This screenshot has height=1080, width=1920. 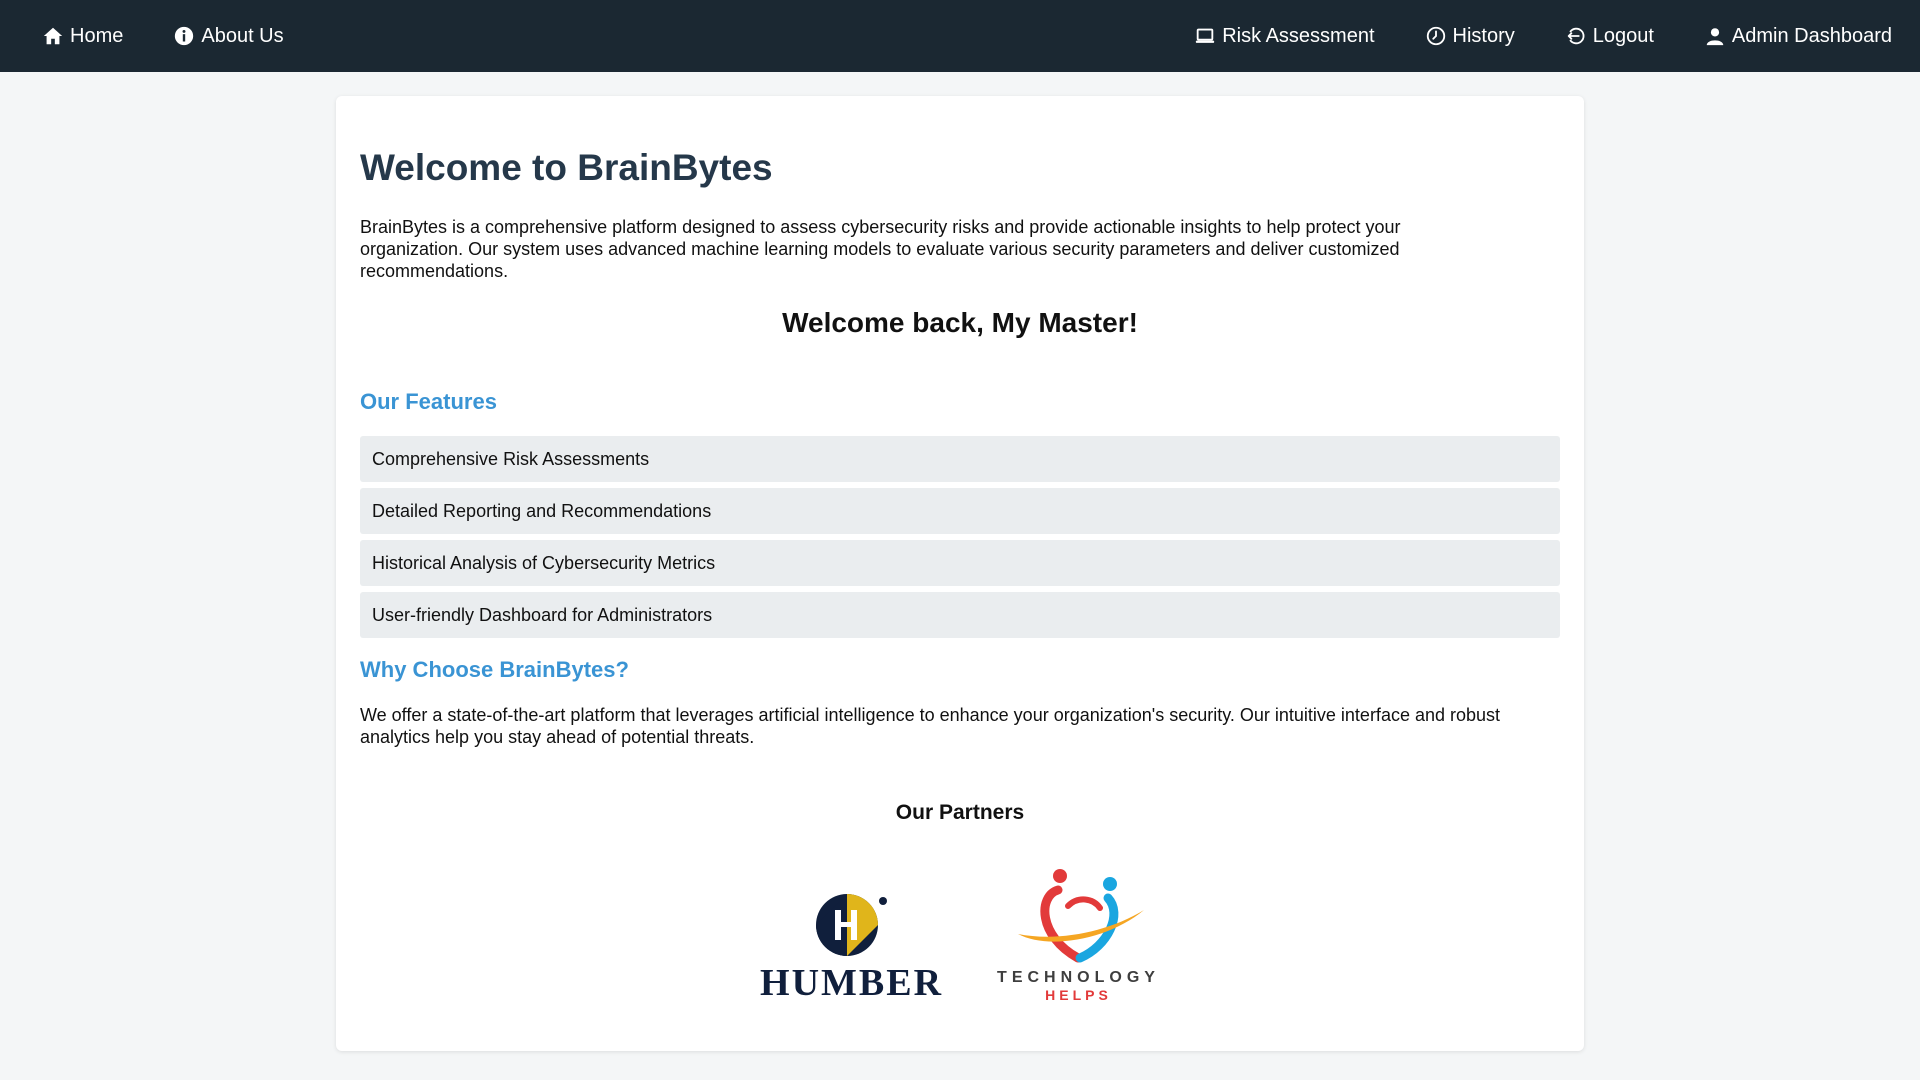 I want to click on technology-helps-logo: TECHNOLOGY HELPS, so click(x=1078, y=934).